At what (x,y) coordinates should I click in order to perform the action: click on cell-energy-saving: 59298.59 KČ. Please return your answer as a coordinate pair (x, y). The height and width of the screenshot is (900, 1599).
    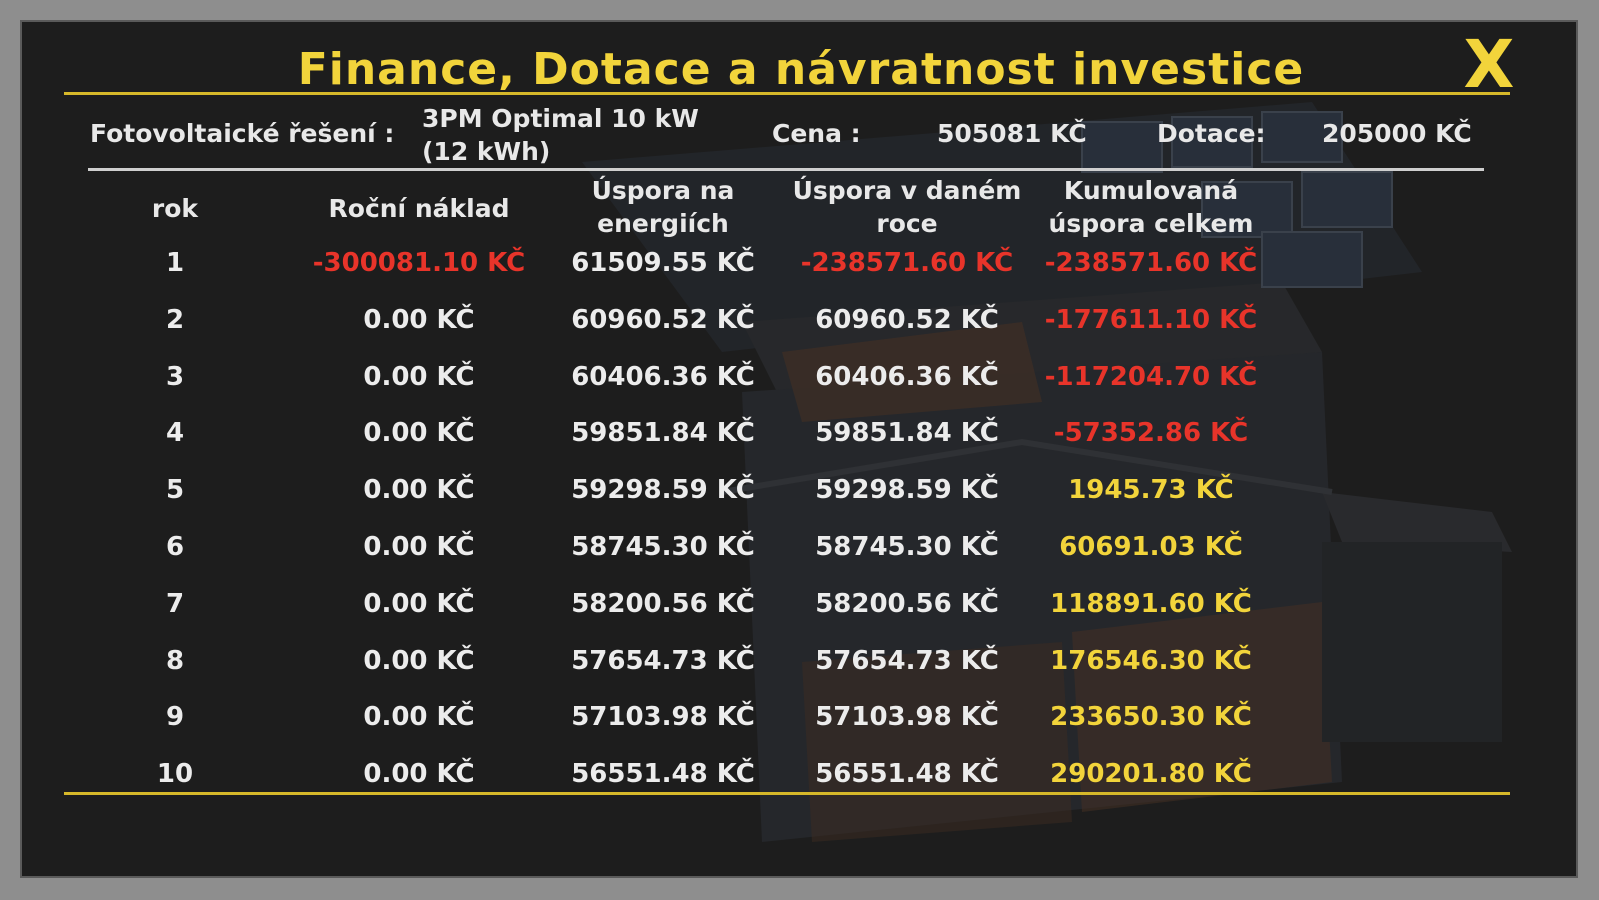
    Looking at the image, I should click on (663, 490).